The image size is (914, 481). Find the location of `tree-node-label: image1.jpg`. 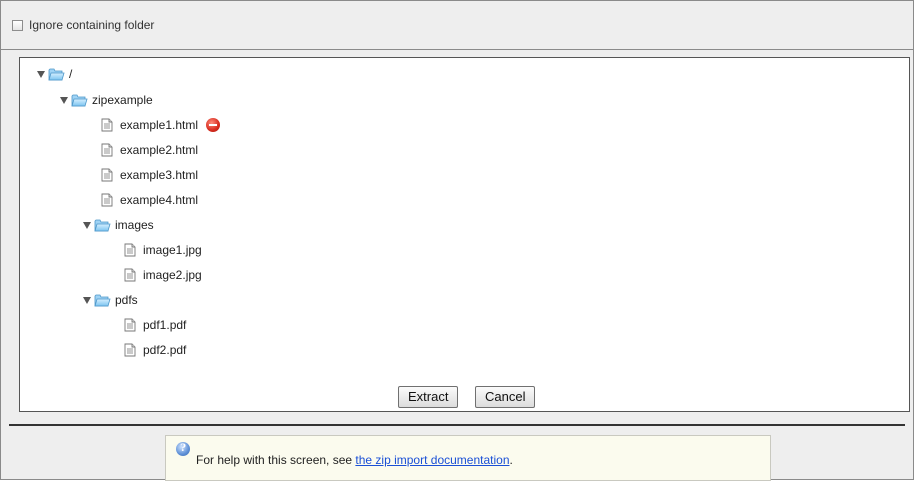

tree-node-label: image1.jpg is located at coordinates (172, 250).